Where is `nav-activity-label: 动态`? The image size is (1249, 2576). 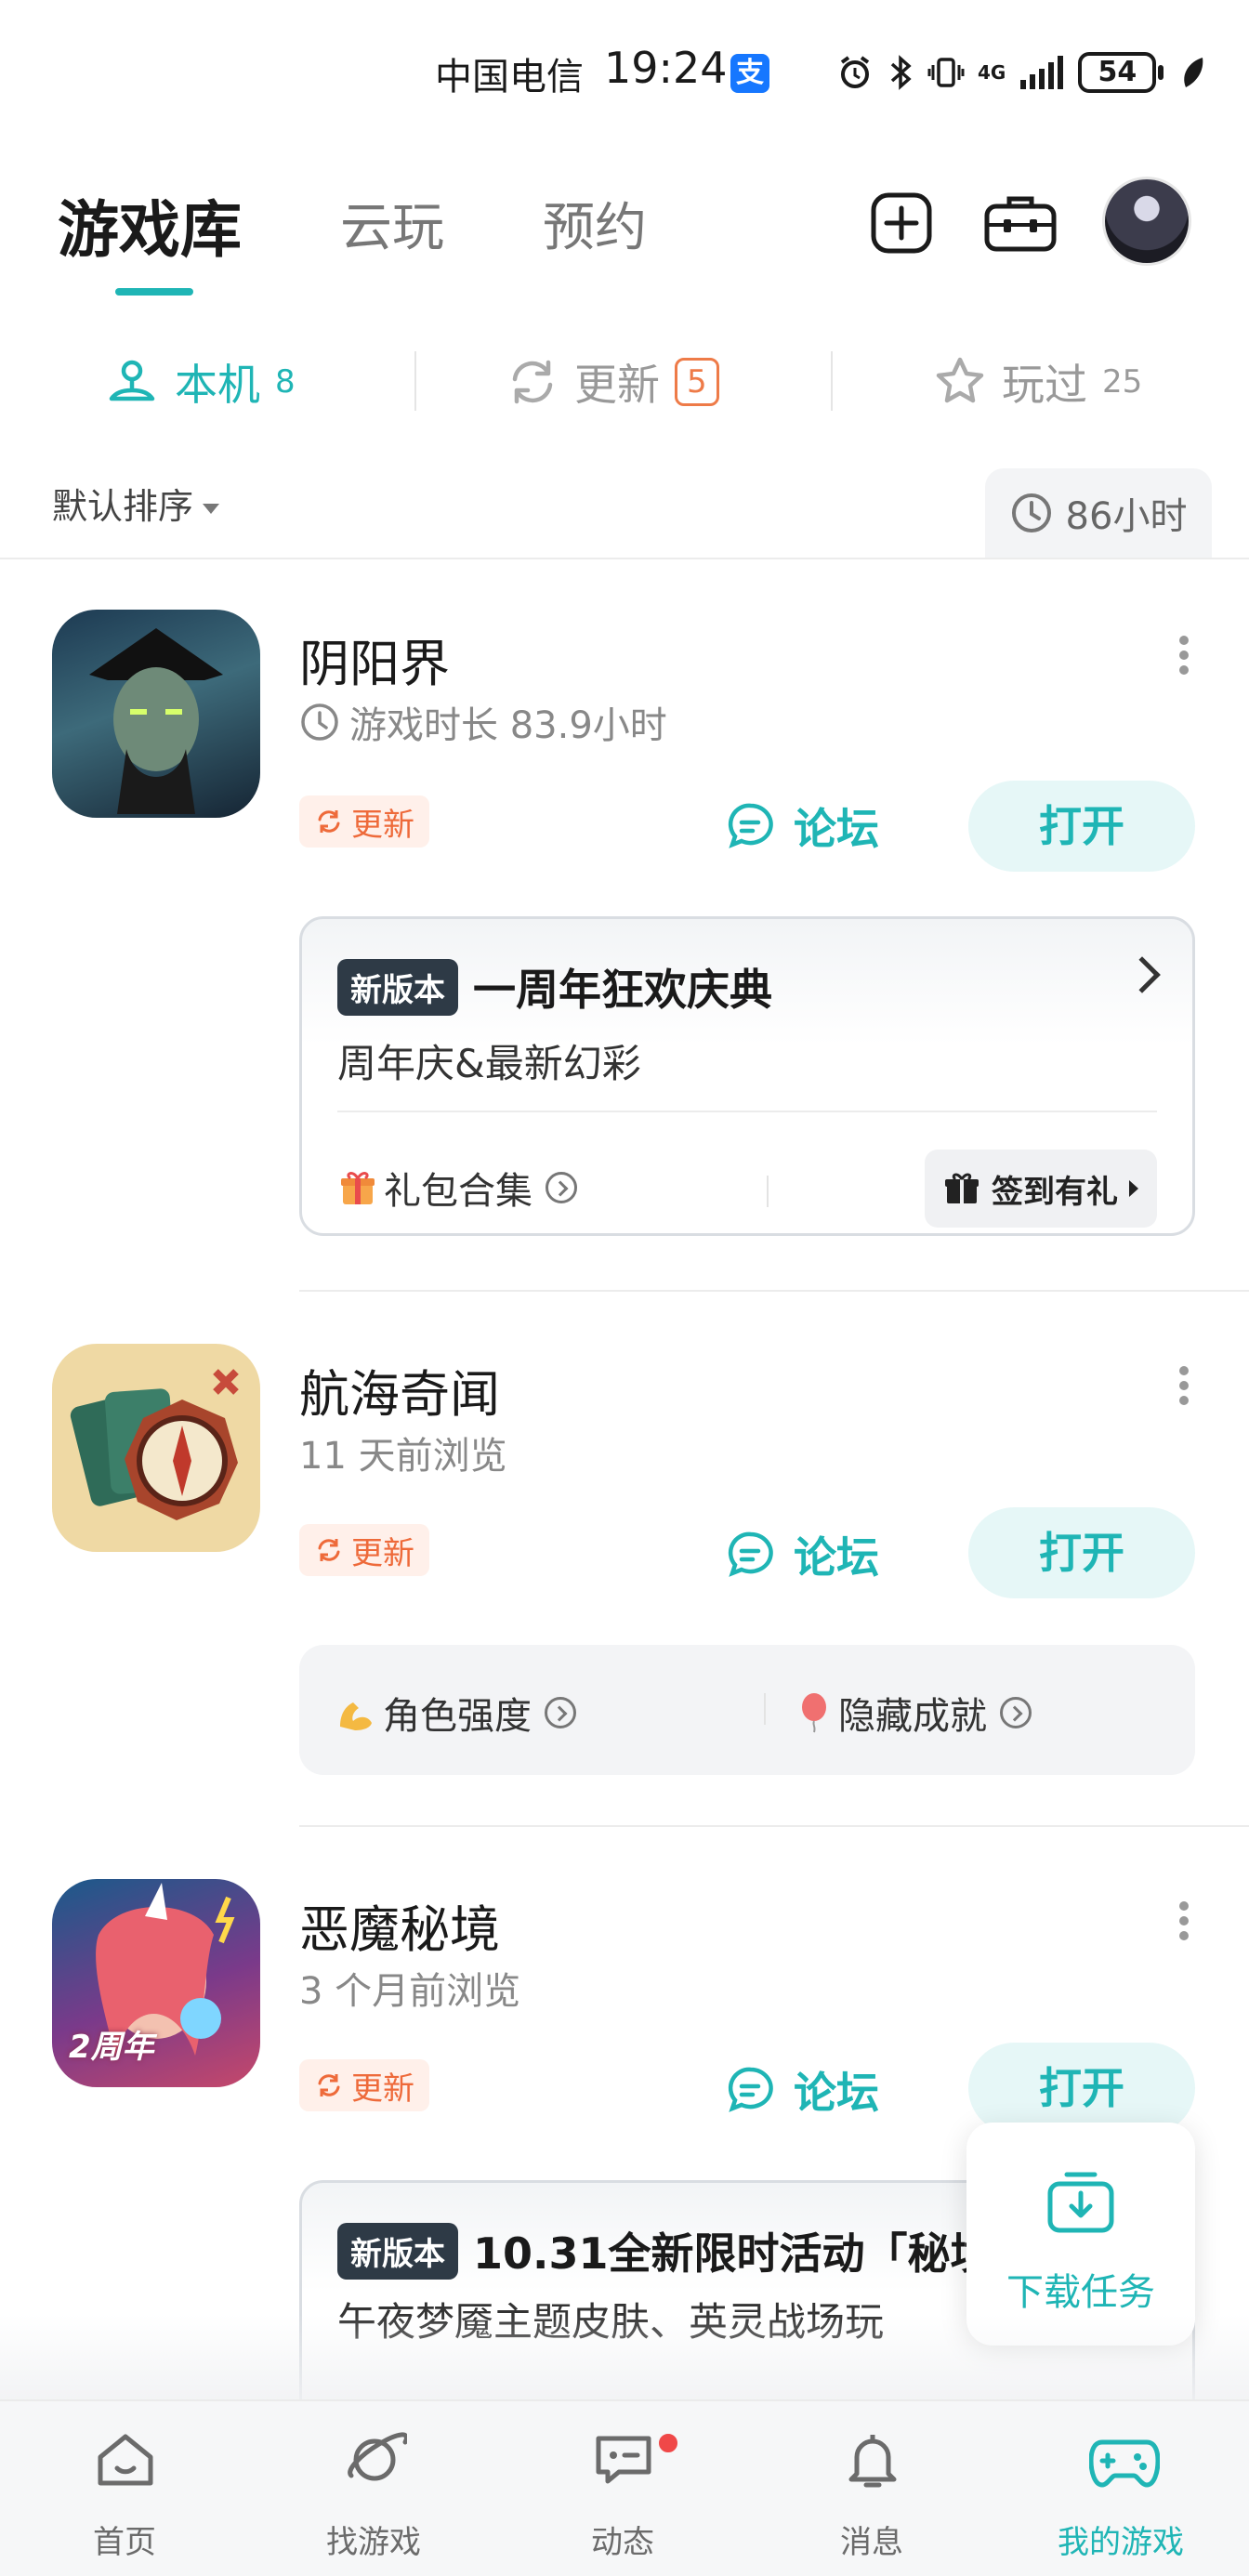
nav-activity-label: 动态 is located at coordinates (622, 2542).